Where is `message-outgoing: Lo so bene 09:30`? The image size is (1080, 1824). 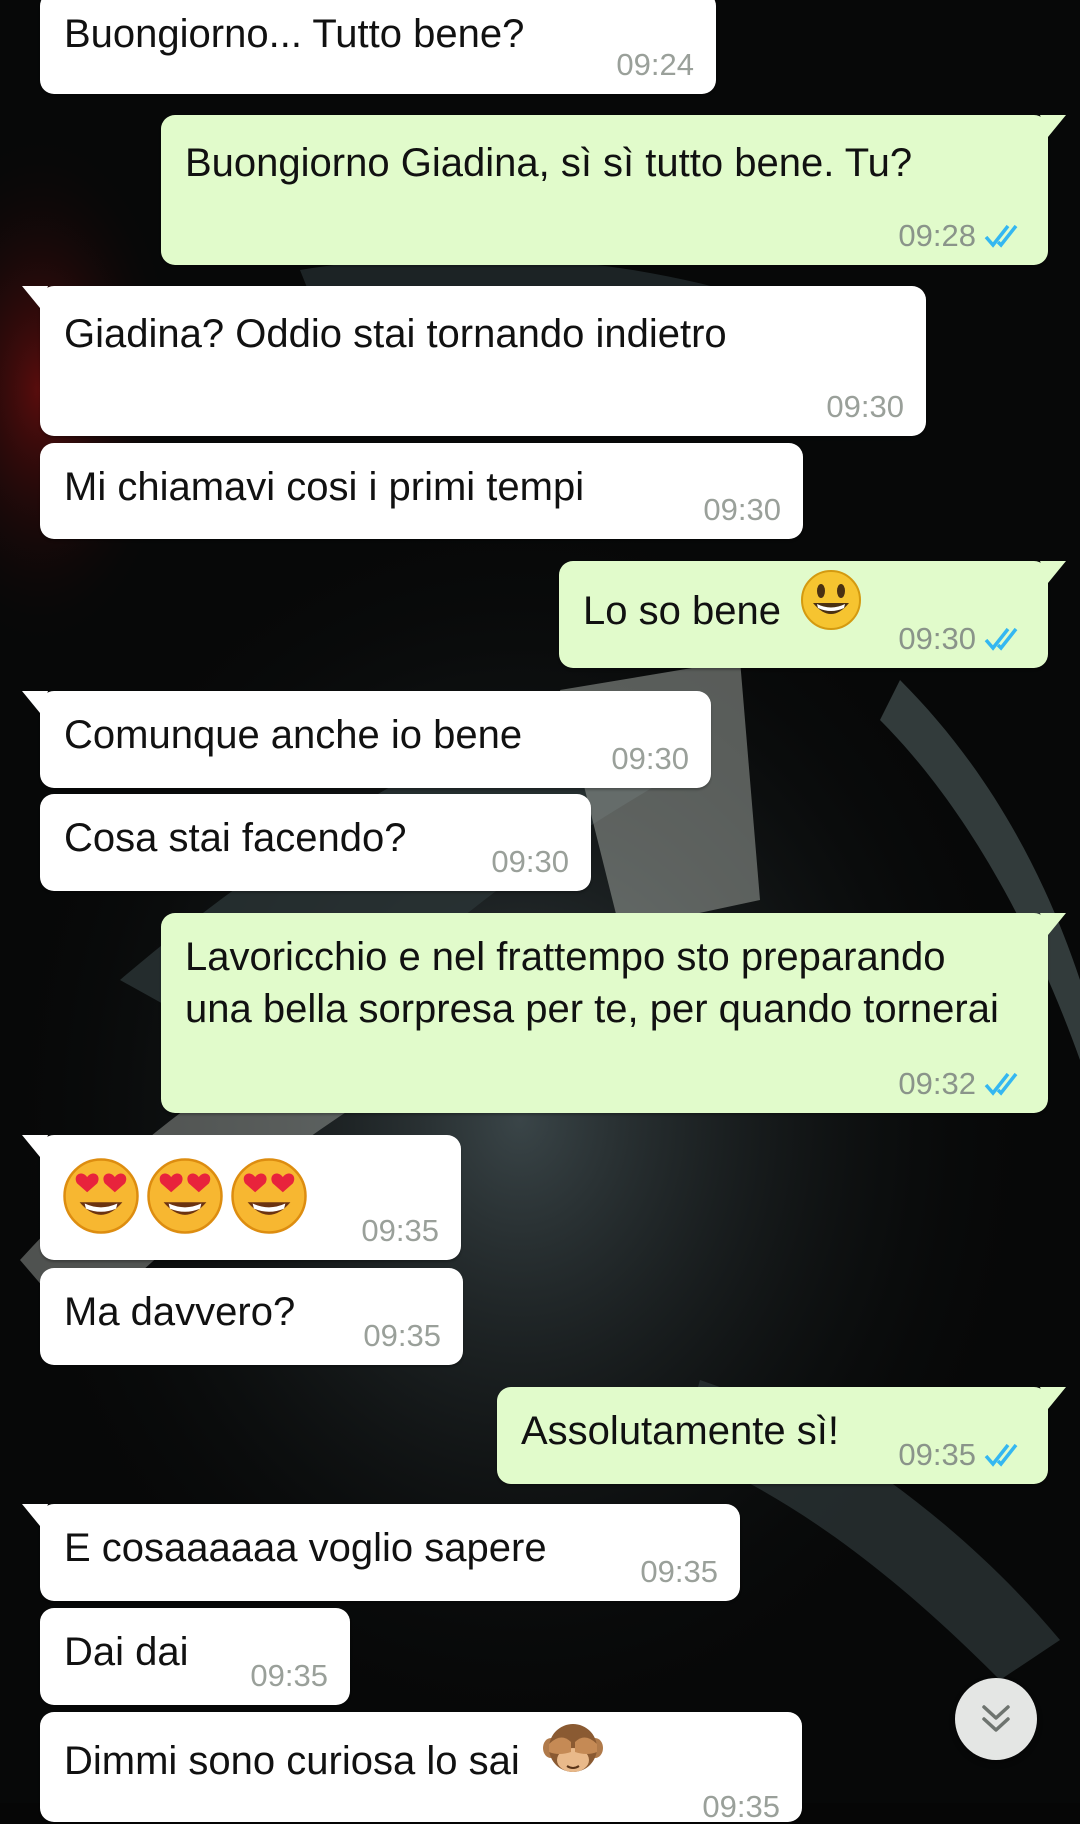 message-outgoing: Lo so bene 09:30 is located at coordinates (812, 614).